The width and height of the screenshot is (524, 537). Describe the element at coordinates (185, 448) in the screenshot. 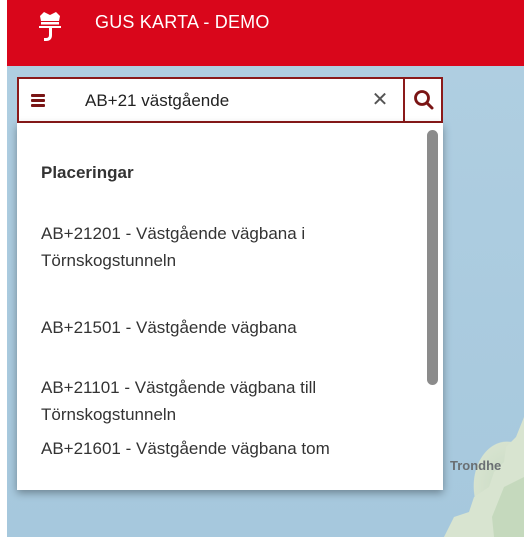

I see `result-line: AB+21601 - Västgående vägbana tom` at that location.